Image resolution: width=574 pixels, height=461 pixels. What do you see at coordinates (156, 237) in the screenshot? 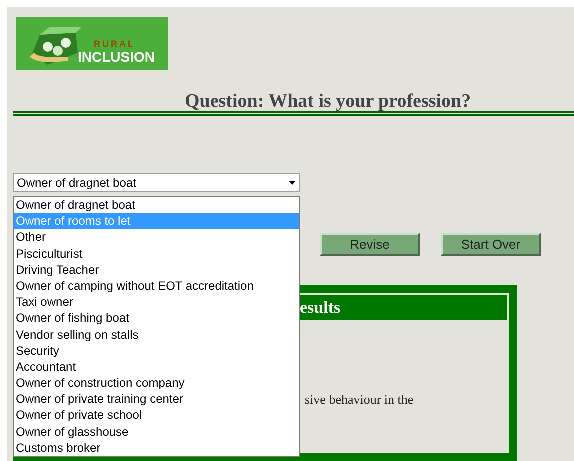
I see `dropdown-option: Other` at bounding box center [156, 237].